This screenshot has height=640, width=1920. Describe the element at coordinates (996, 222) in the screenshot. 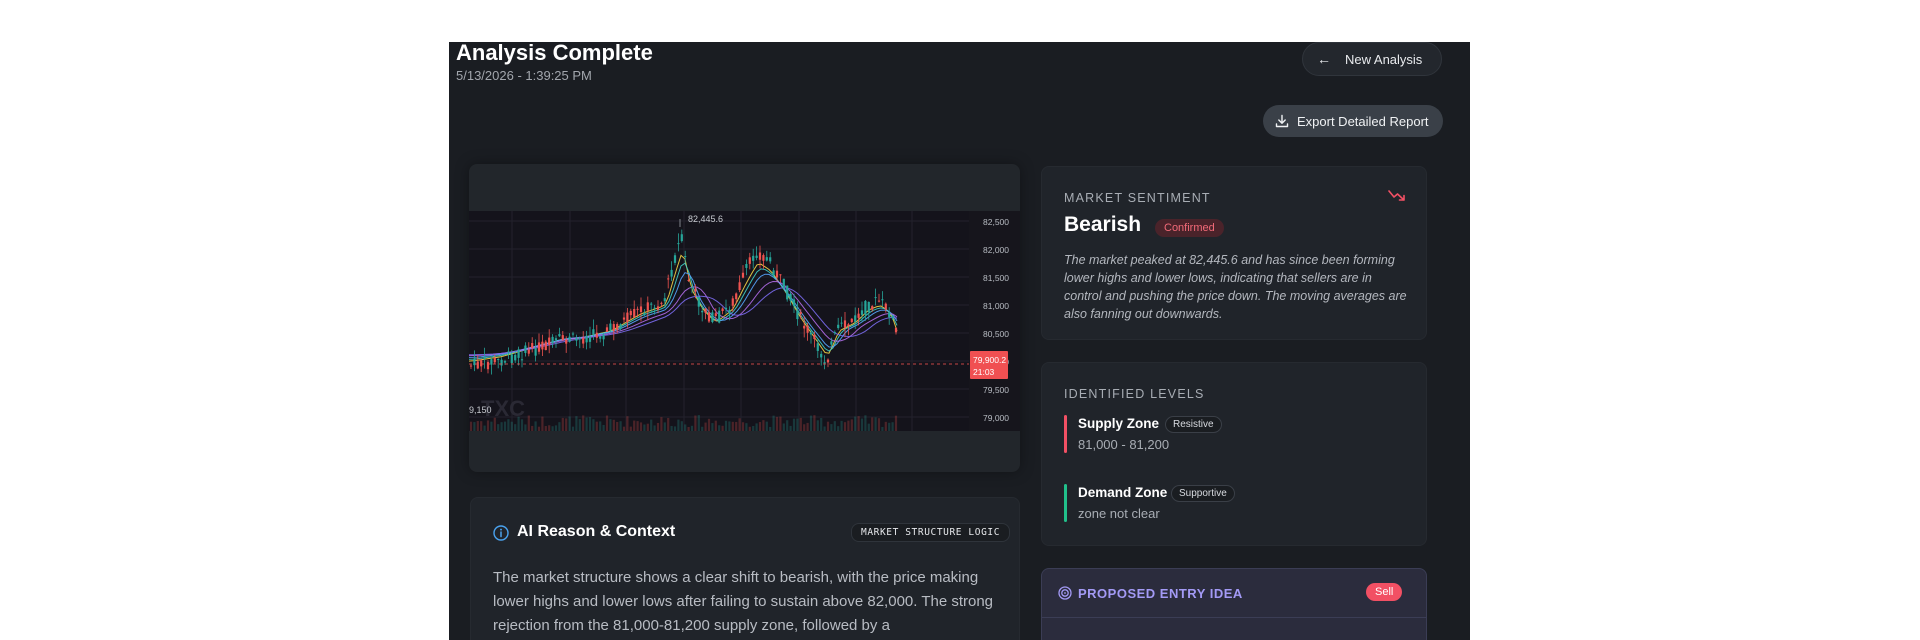

I see `y-tick-label: 82,500` at that location.